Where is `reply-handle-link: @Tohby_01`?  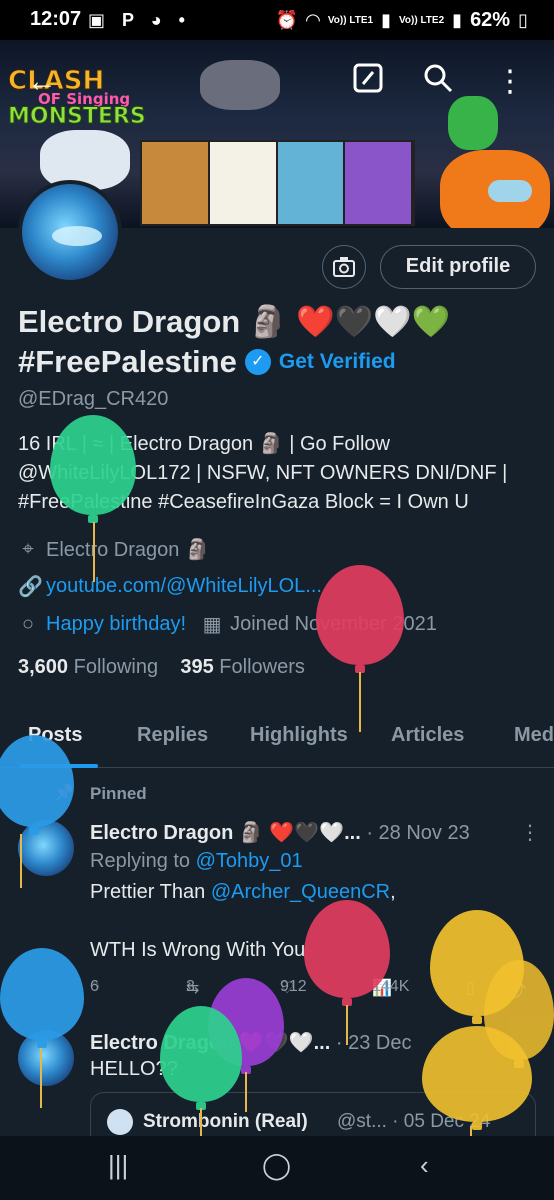
reply-handle-link: @Tohby_01 is located at coordinates (249, 861).